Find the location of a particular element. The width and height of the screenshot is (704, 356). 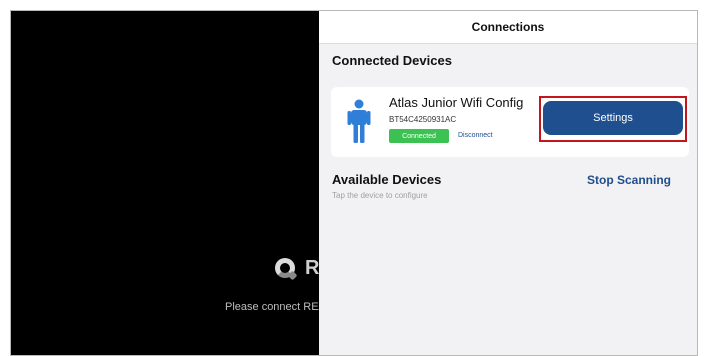

panel-header: Connections is located at coordinates (508, 27).